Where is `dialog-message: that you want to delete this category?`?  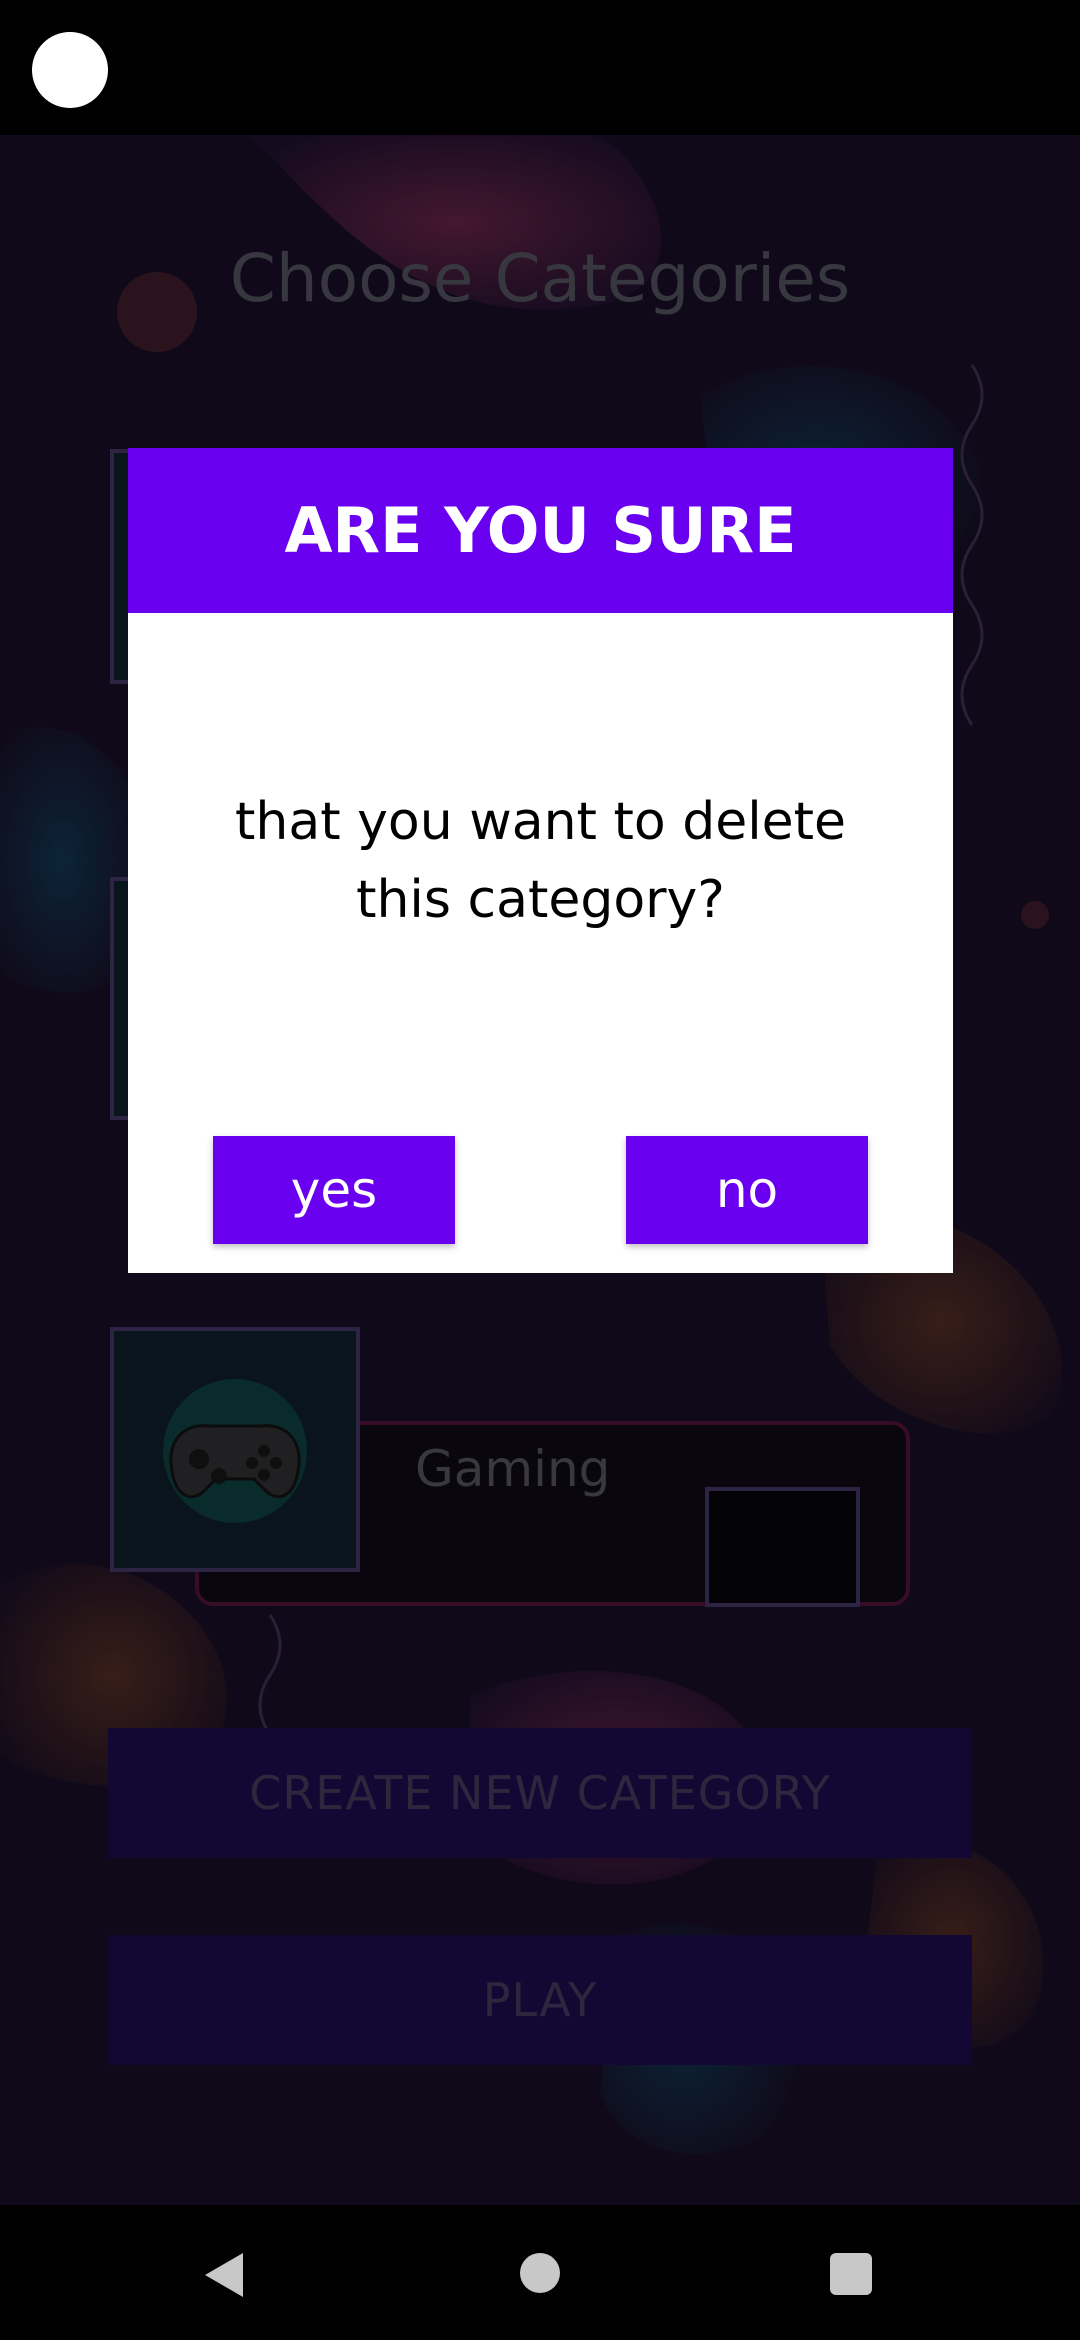
dialog-message: that you want to delete this category? is located at coordinates (540, 861).